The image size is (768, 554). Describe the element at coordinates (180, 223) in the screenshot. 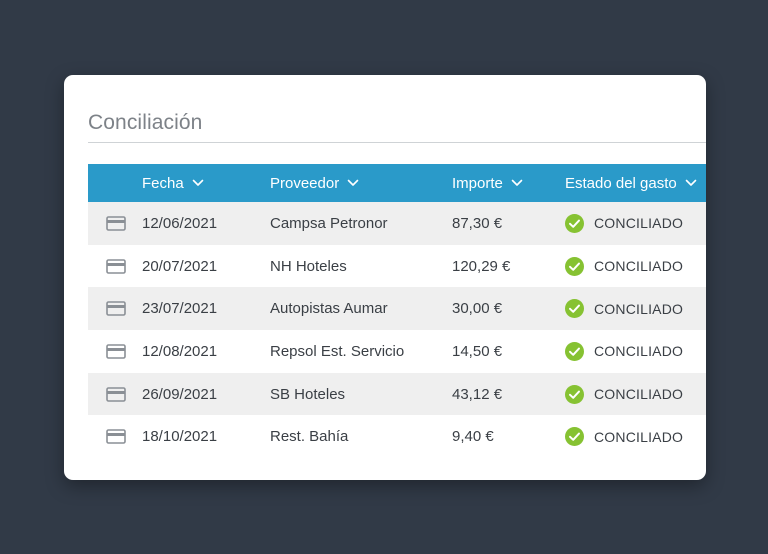

I see `cell-fecha: 12/06/2021` at that location.